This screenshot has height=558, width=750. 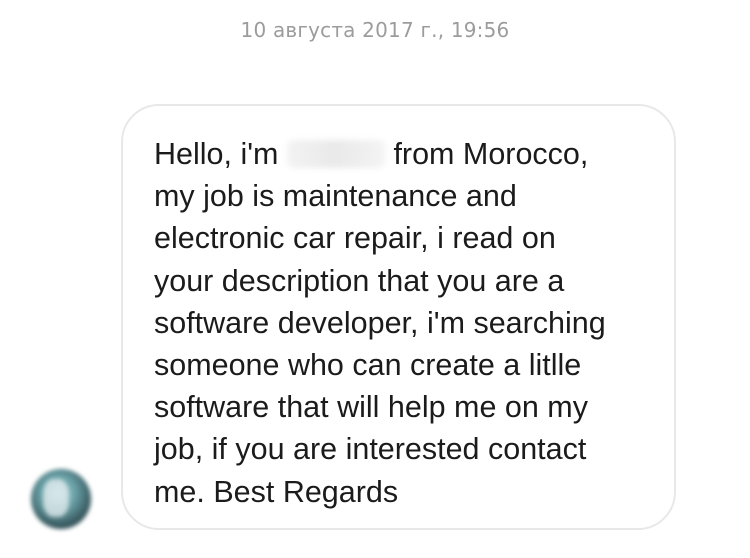 What do you see at coordinates (359, 280) in the screenshot?
I see `message-line: your description that you are a` at bounding box center [359, 280].